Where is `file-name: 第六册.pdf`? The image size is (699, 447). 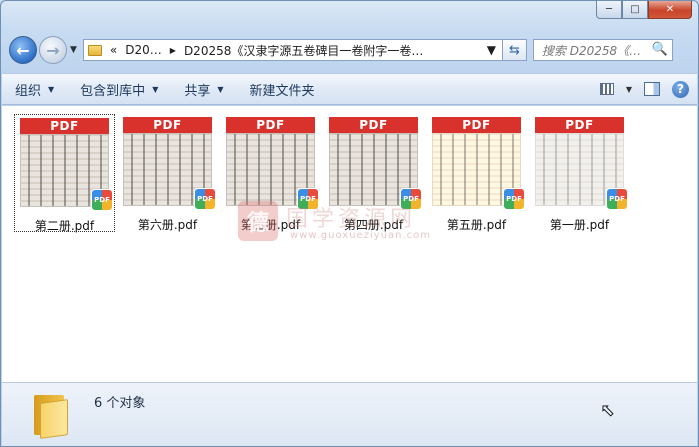
file-name: 第六册.pdf is located at coordinates (167, 225).